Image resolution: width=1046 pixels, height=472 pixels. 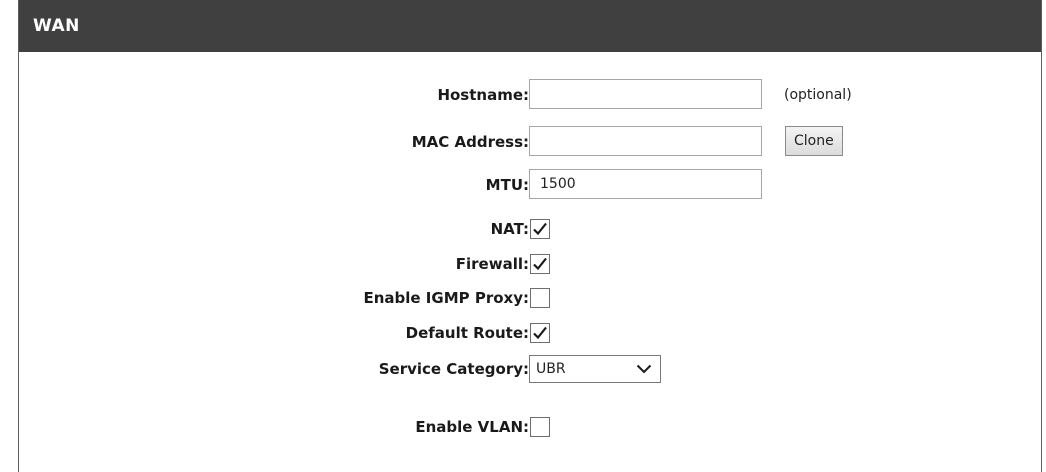 I want to click on enable-vlan-label: Enable VLAN:, so click(x=472, y=427).